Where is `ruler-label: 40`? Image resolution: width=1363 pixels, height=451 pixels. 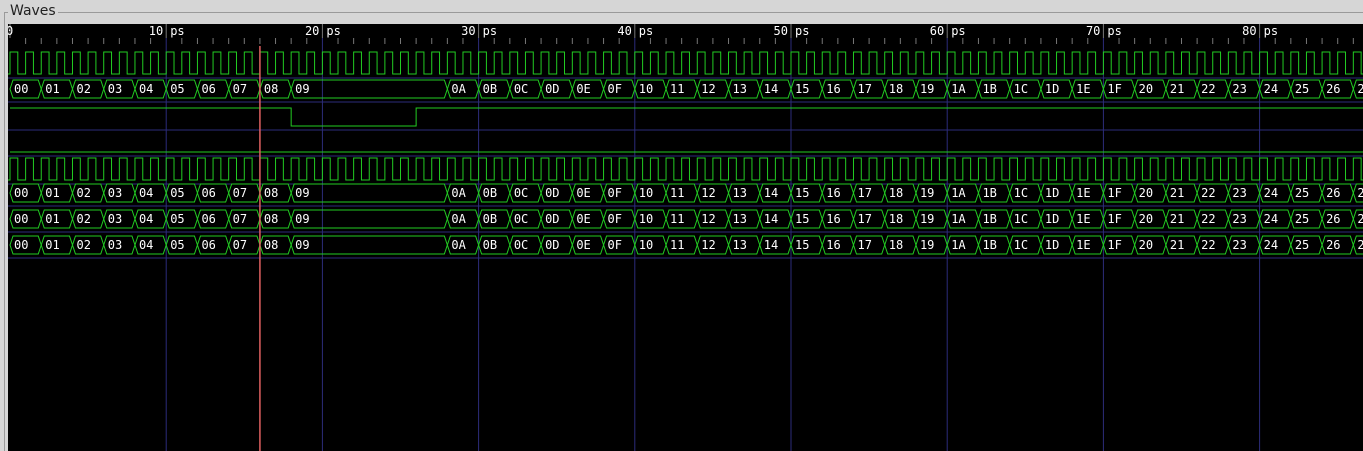
ruler-label: 40 is located at coordinates (624, 31).